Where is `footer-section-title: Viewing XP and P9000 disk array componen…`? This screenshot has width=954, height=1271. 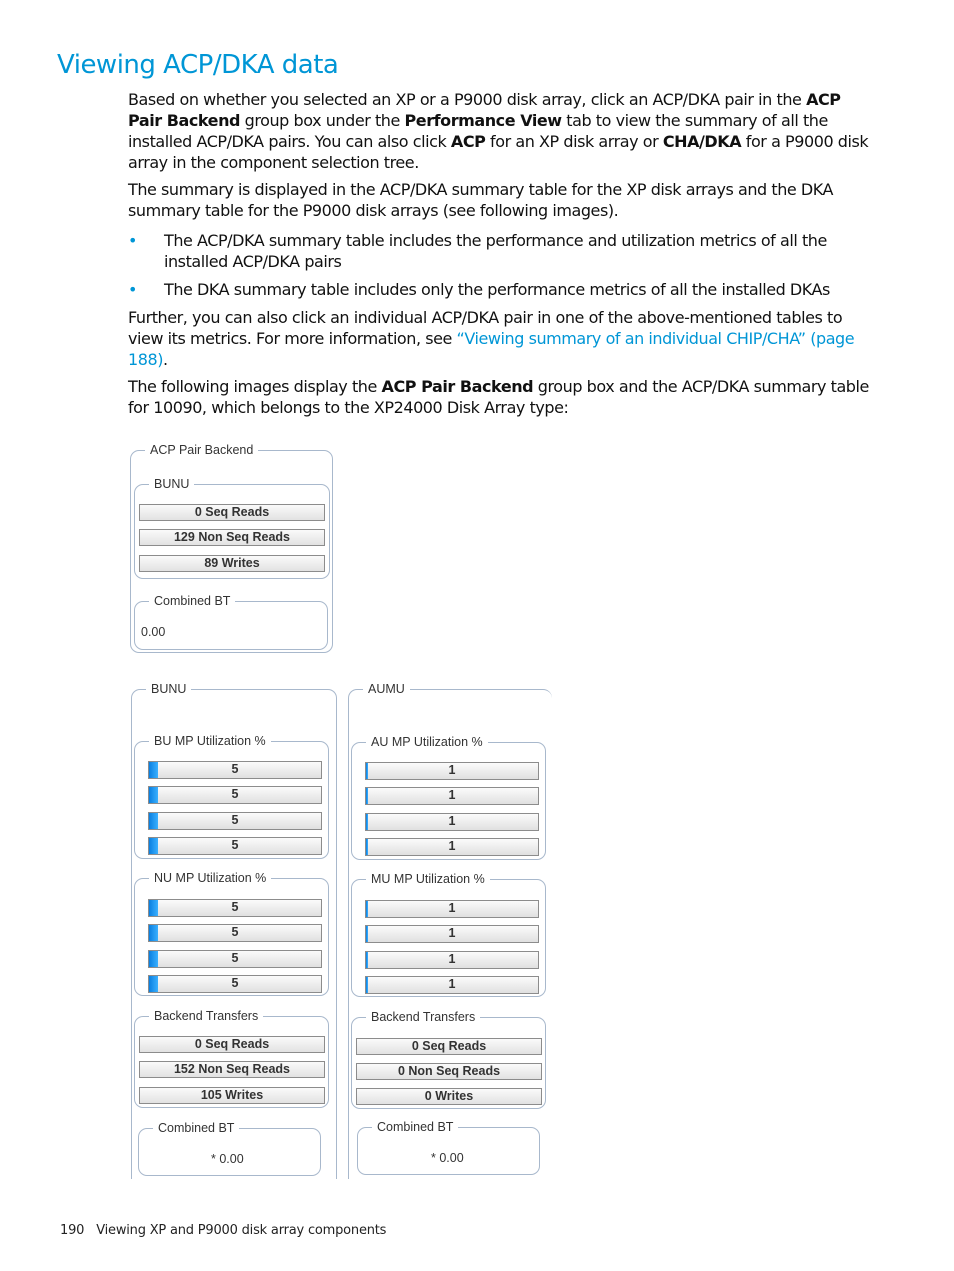 footer-section-title: Viewing XP and P9000 disk array componen… is located at coordinates (241, 1230).